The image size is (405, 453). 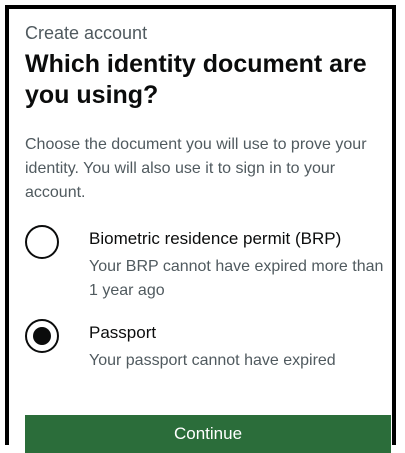 What do you see at coordinates (86, 33) in the screenshot?
I see `page-caption: Create account` at bounding box center [86, 33].